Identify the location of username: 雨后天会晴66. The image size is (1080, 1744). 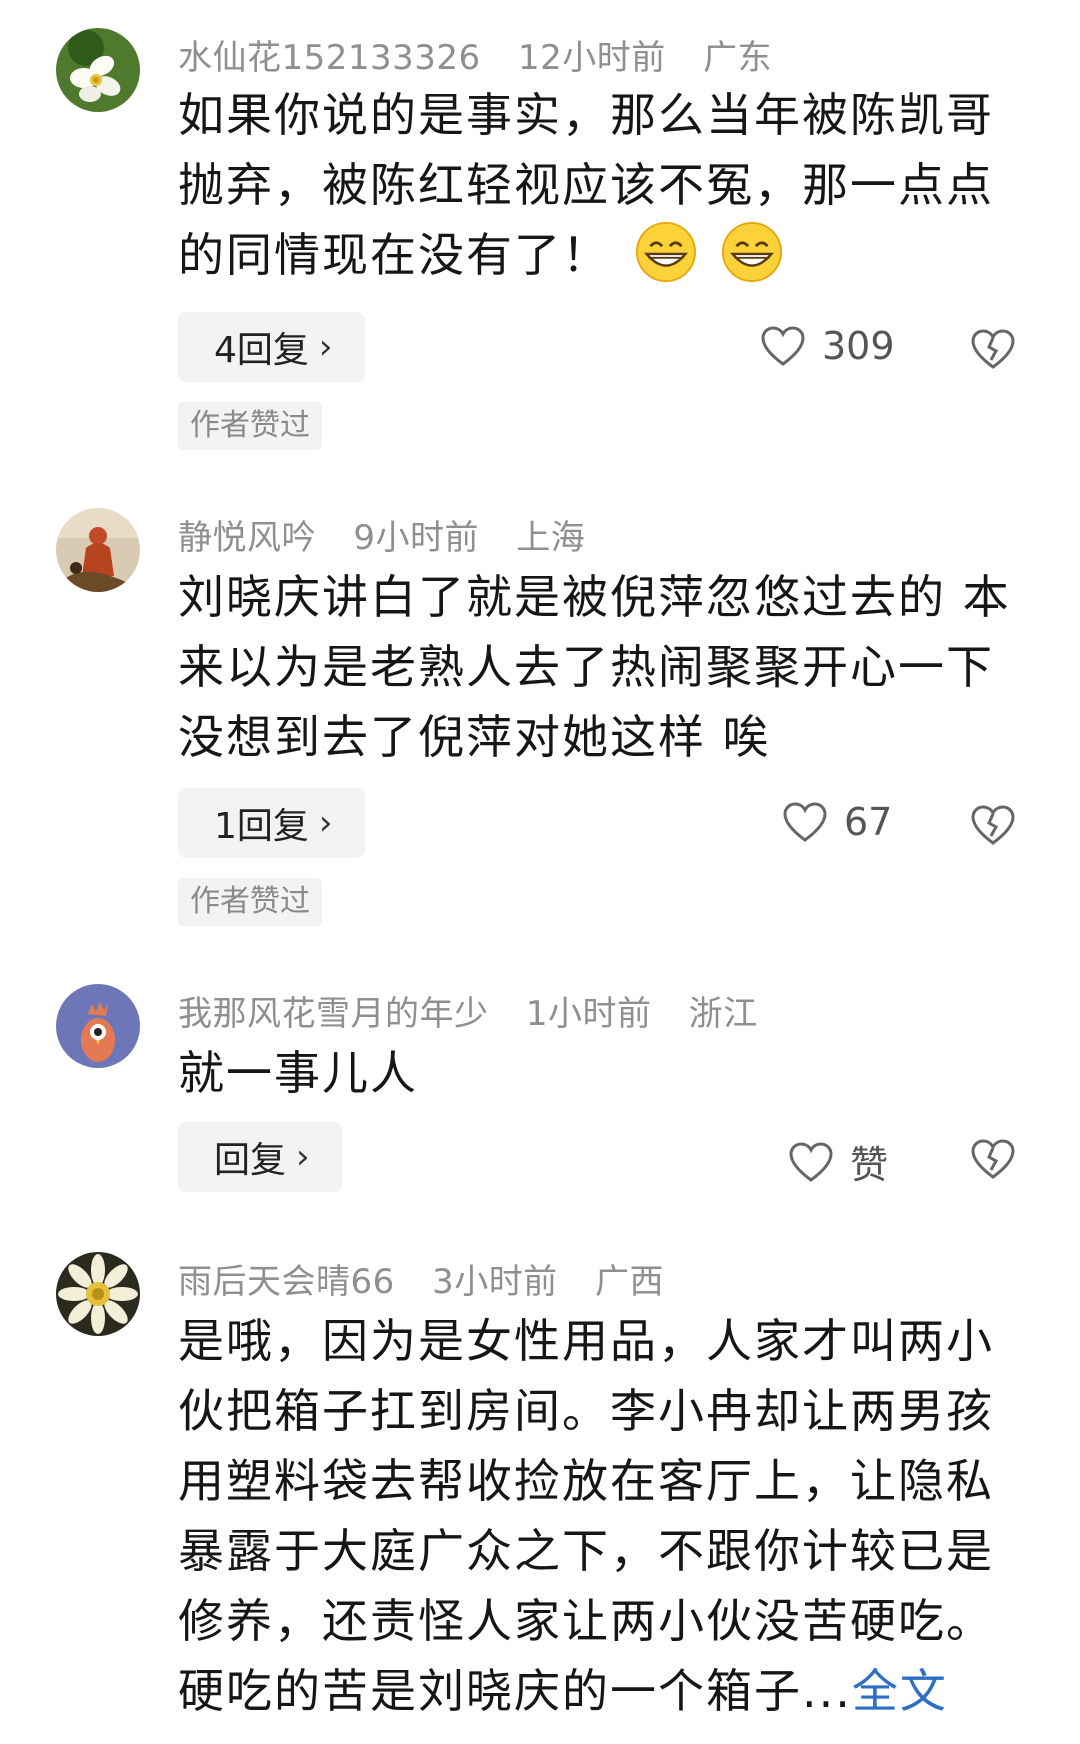
(286, 1282).